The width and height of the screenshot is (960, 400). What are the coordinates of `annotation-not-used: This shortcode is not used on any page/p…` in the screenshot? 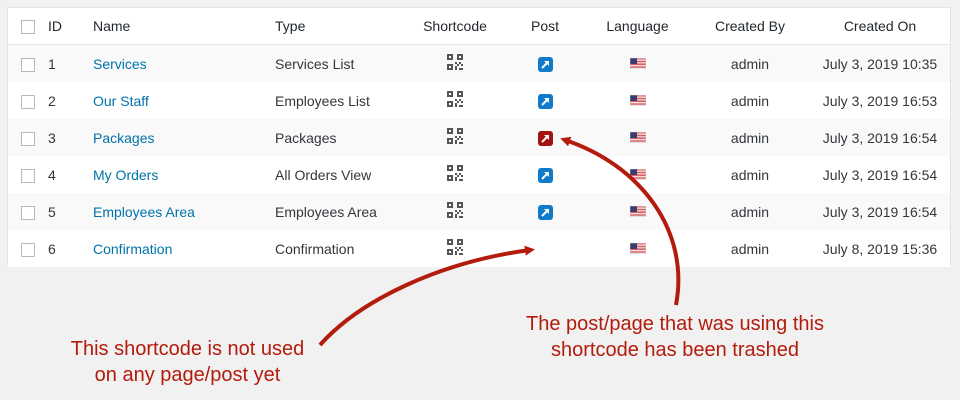 It's located at (187, 362).